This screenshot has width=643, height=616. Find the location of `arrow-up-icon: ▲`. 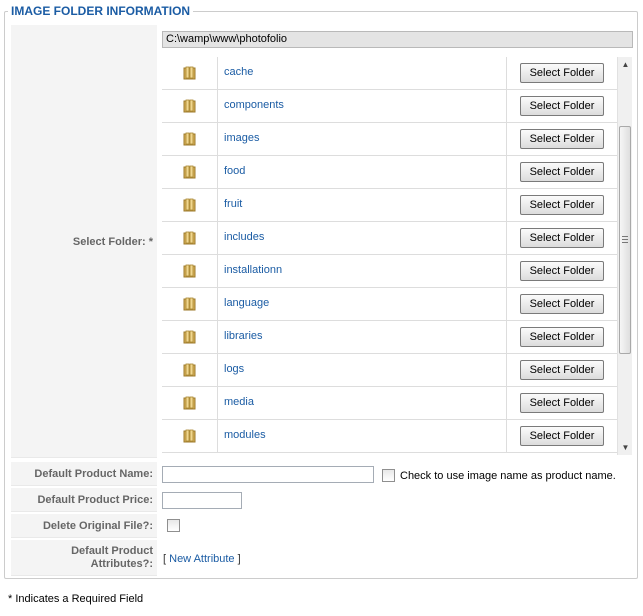

arrow-up-icon: ▲ is located at coordinates (625, 64).